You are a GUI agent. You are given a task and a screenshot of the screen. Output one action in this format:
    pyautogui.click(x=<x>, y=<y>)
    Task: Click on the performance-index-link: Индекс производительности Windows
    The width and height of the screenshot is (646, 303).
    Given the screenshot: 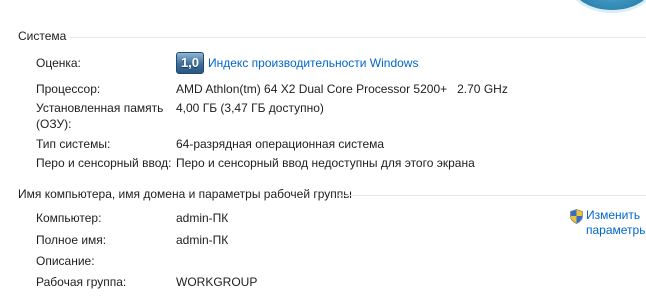 What is the action you would take?
    pyautogui.click(x=313, y=63)
    